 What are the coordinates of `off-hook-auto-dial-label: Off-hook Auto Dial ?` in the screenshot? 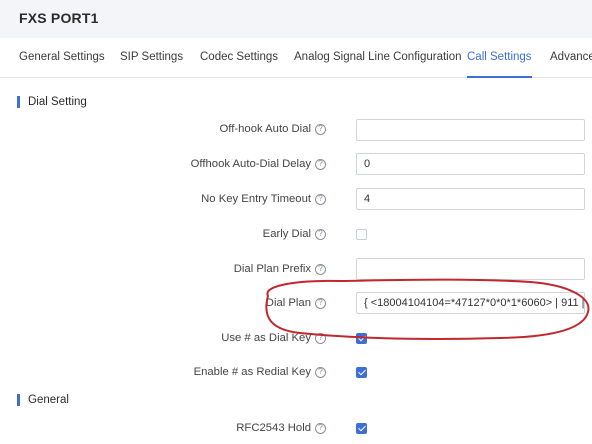 It's located at (273, 129).